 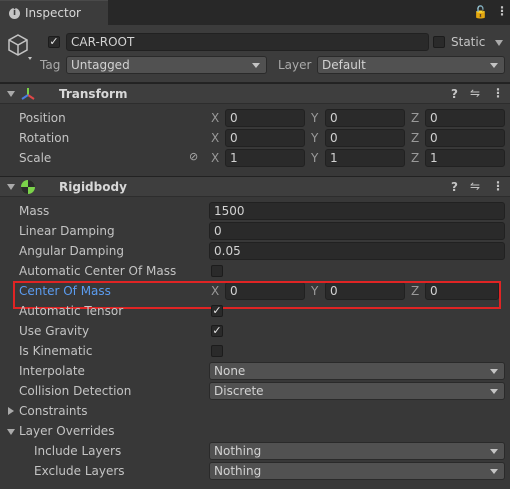 I want to click on active-checkbox: ✓, so click(x=54, y=42).